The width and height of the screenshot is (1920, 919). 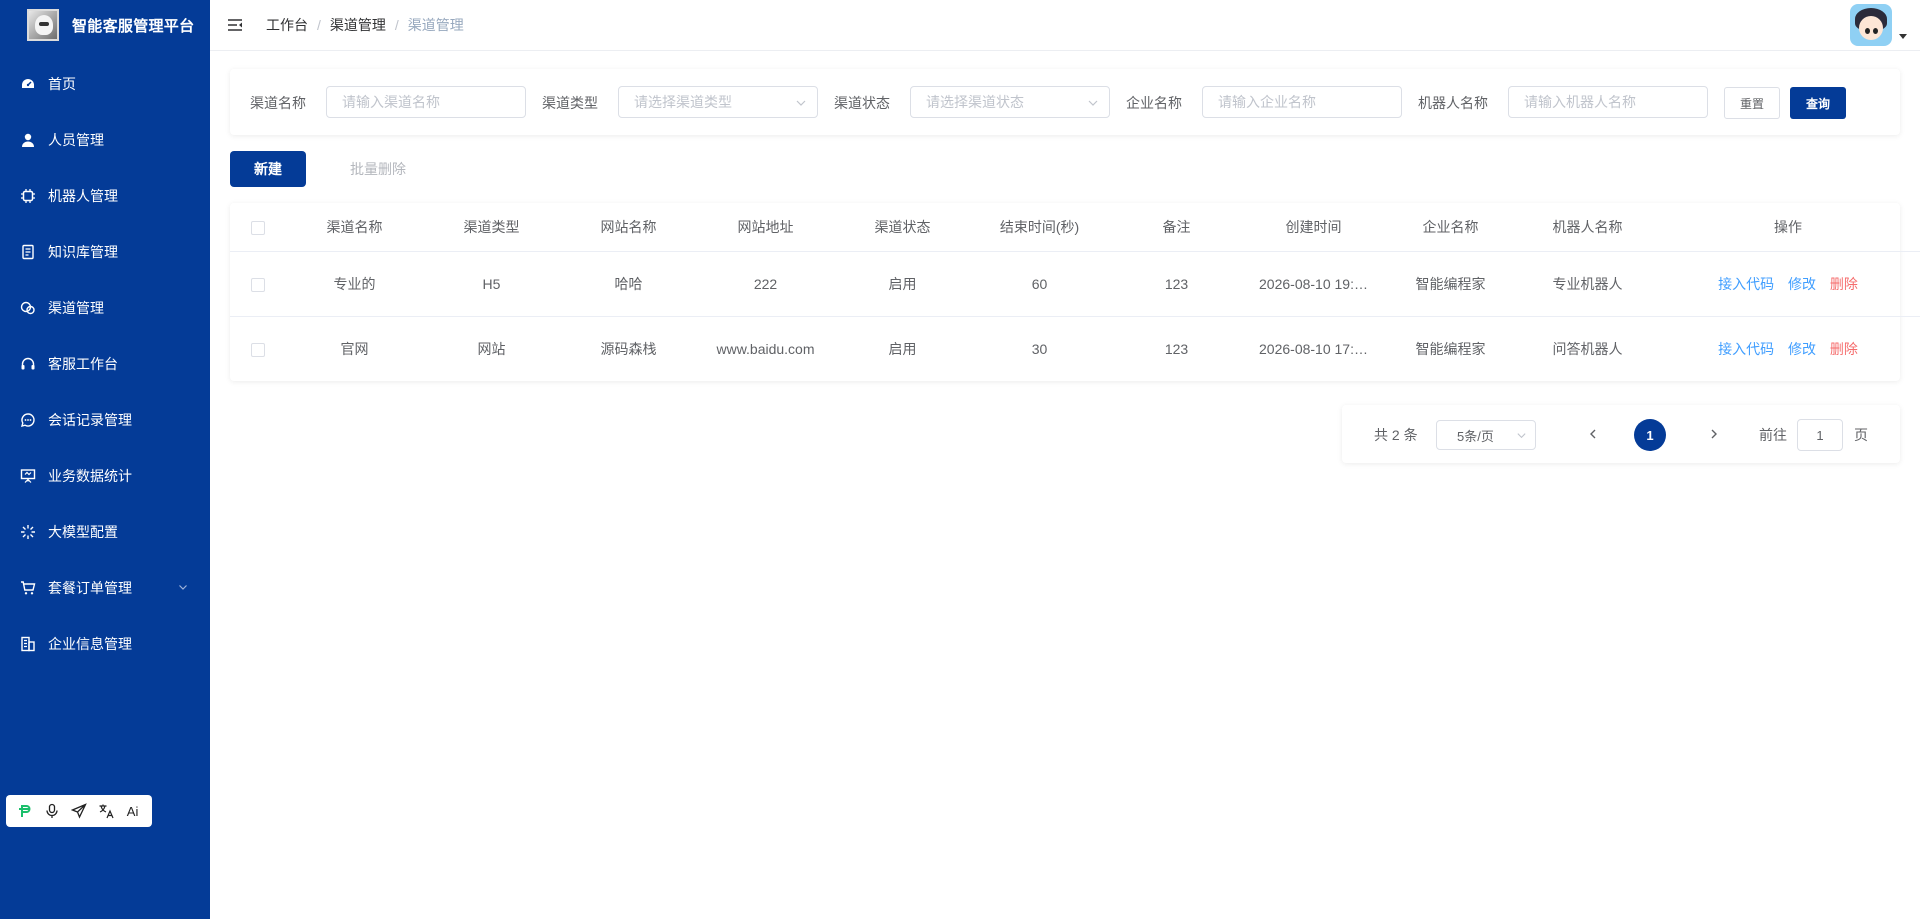 What do you see at coordinates (105, 532) in the screenshot?
I see `sidebar-item-llm-config: 大模型配置` at bounding box center [105, 532].